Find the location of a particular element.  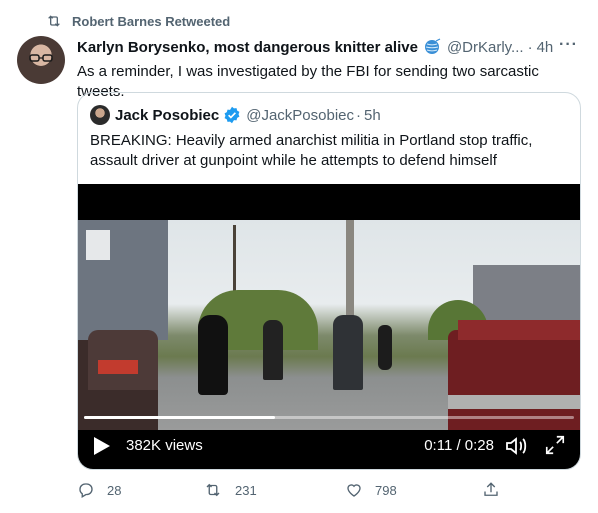

quote-time: 5h is located at coordinates (372, 115).